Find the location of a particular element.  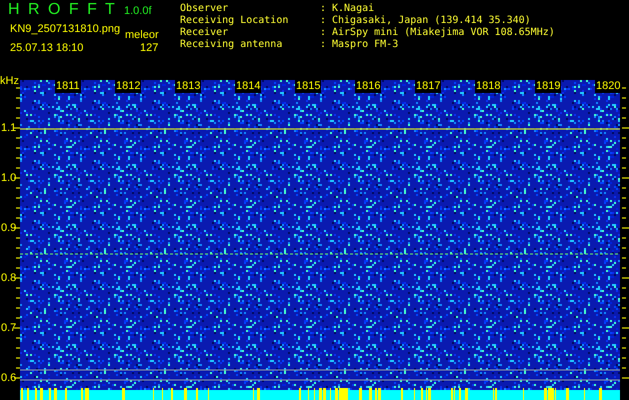

frequency-label: 1818 is located at coordinates (488, 86).